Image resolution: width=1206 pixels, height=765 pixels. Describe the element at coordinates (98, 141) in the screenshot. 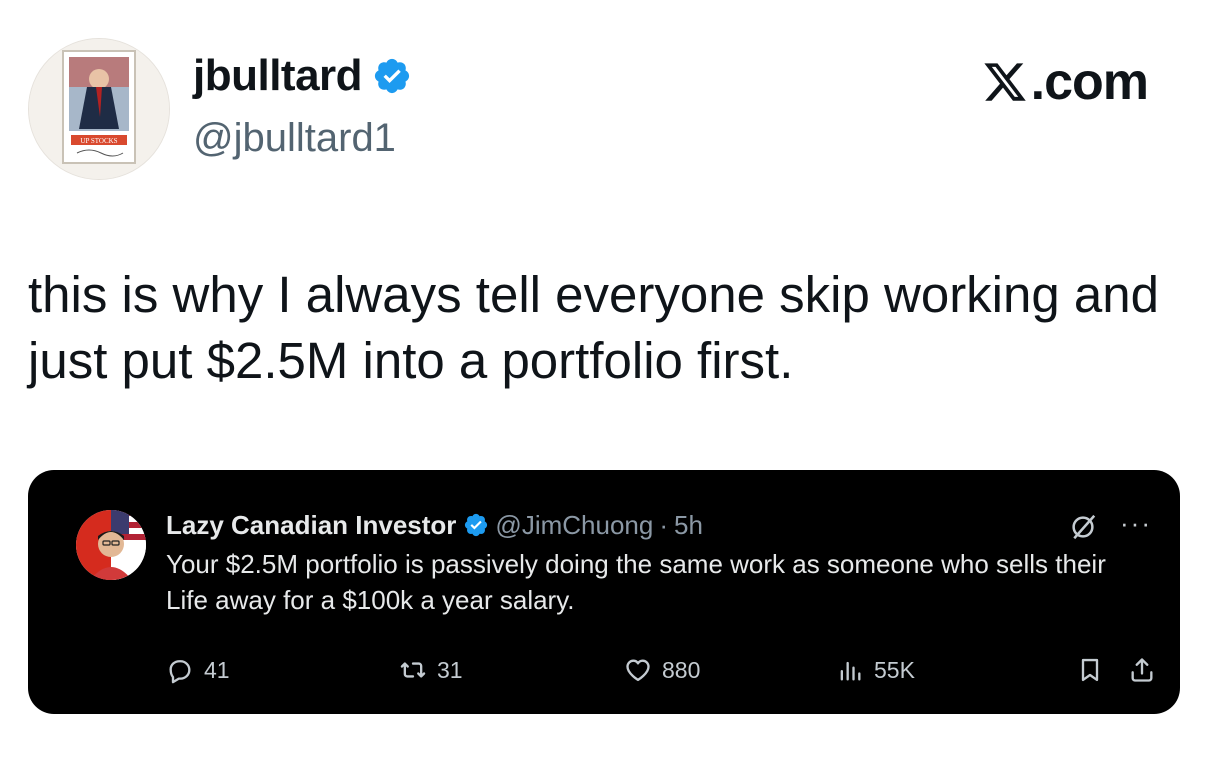

I see `svg-text: UP STOCKS` at that location.